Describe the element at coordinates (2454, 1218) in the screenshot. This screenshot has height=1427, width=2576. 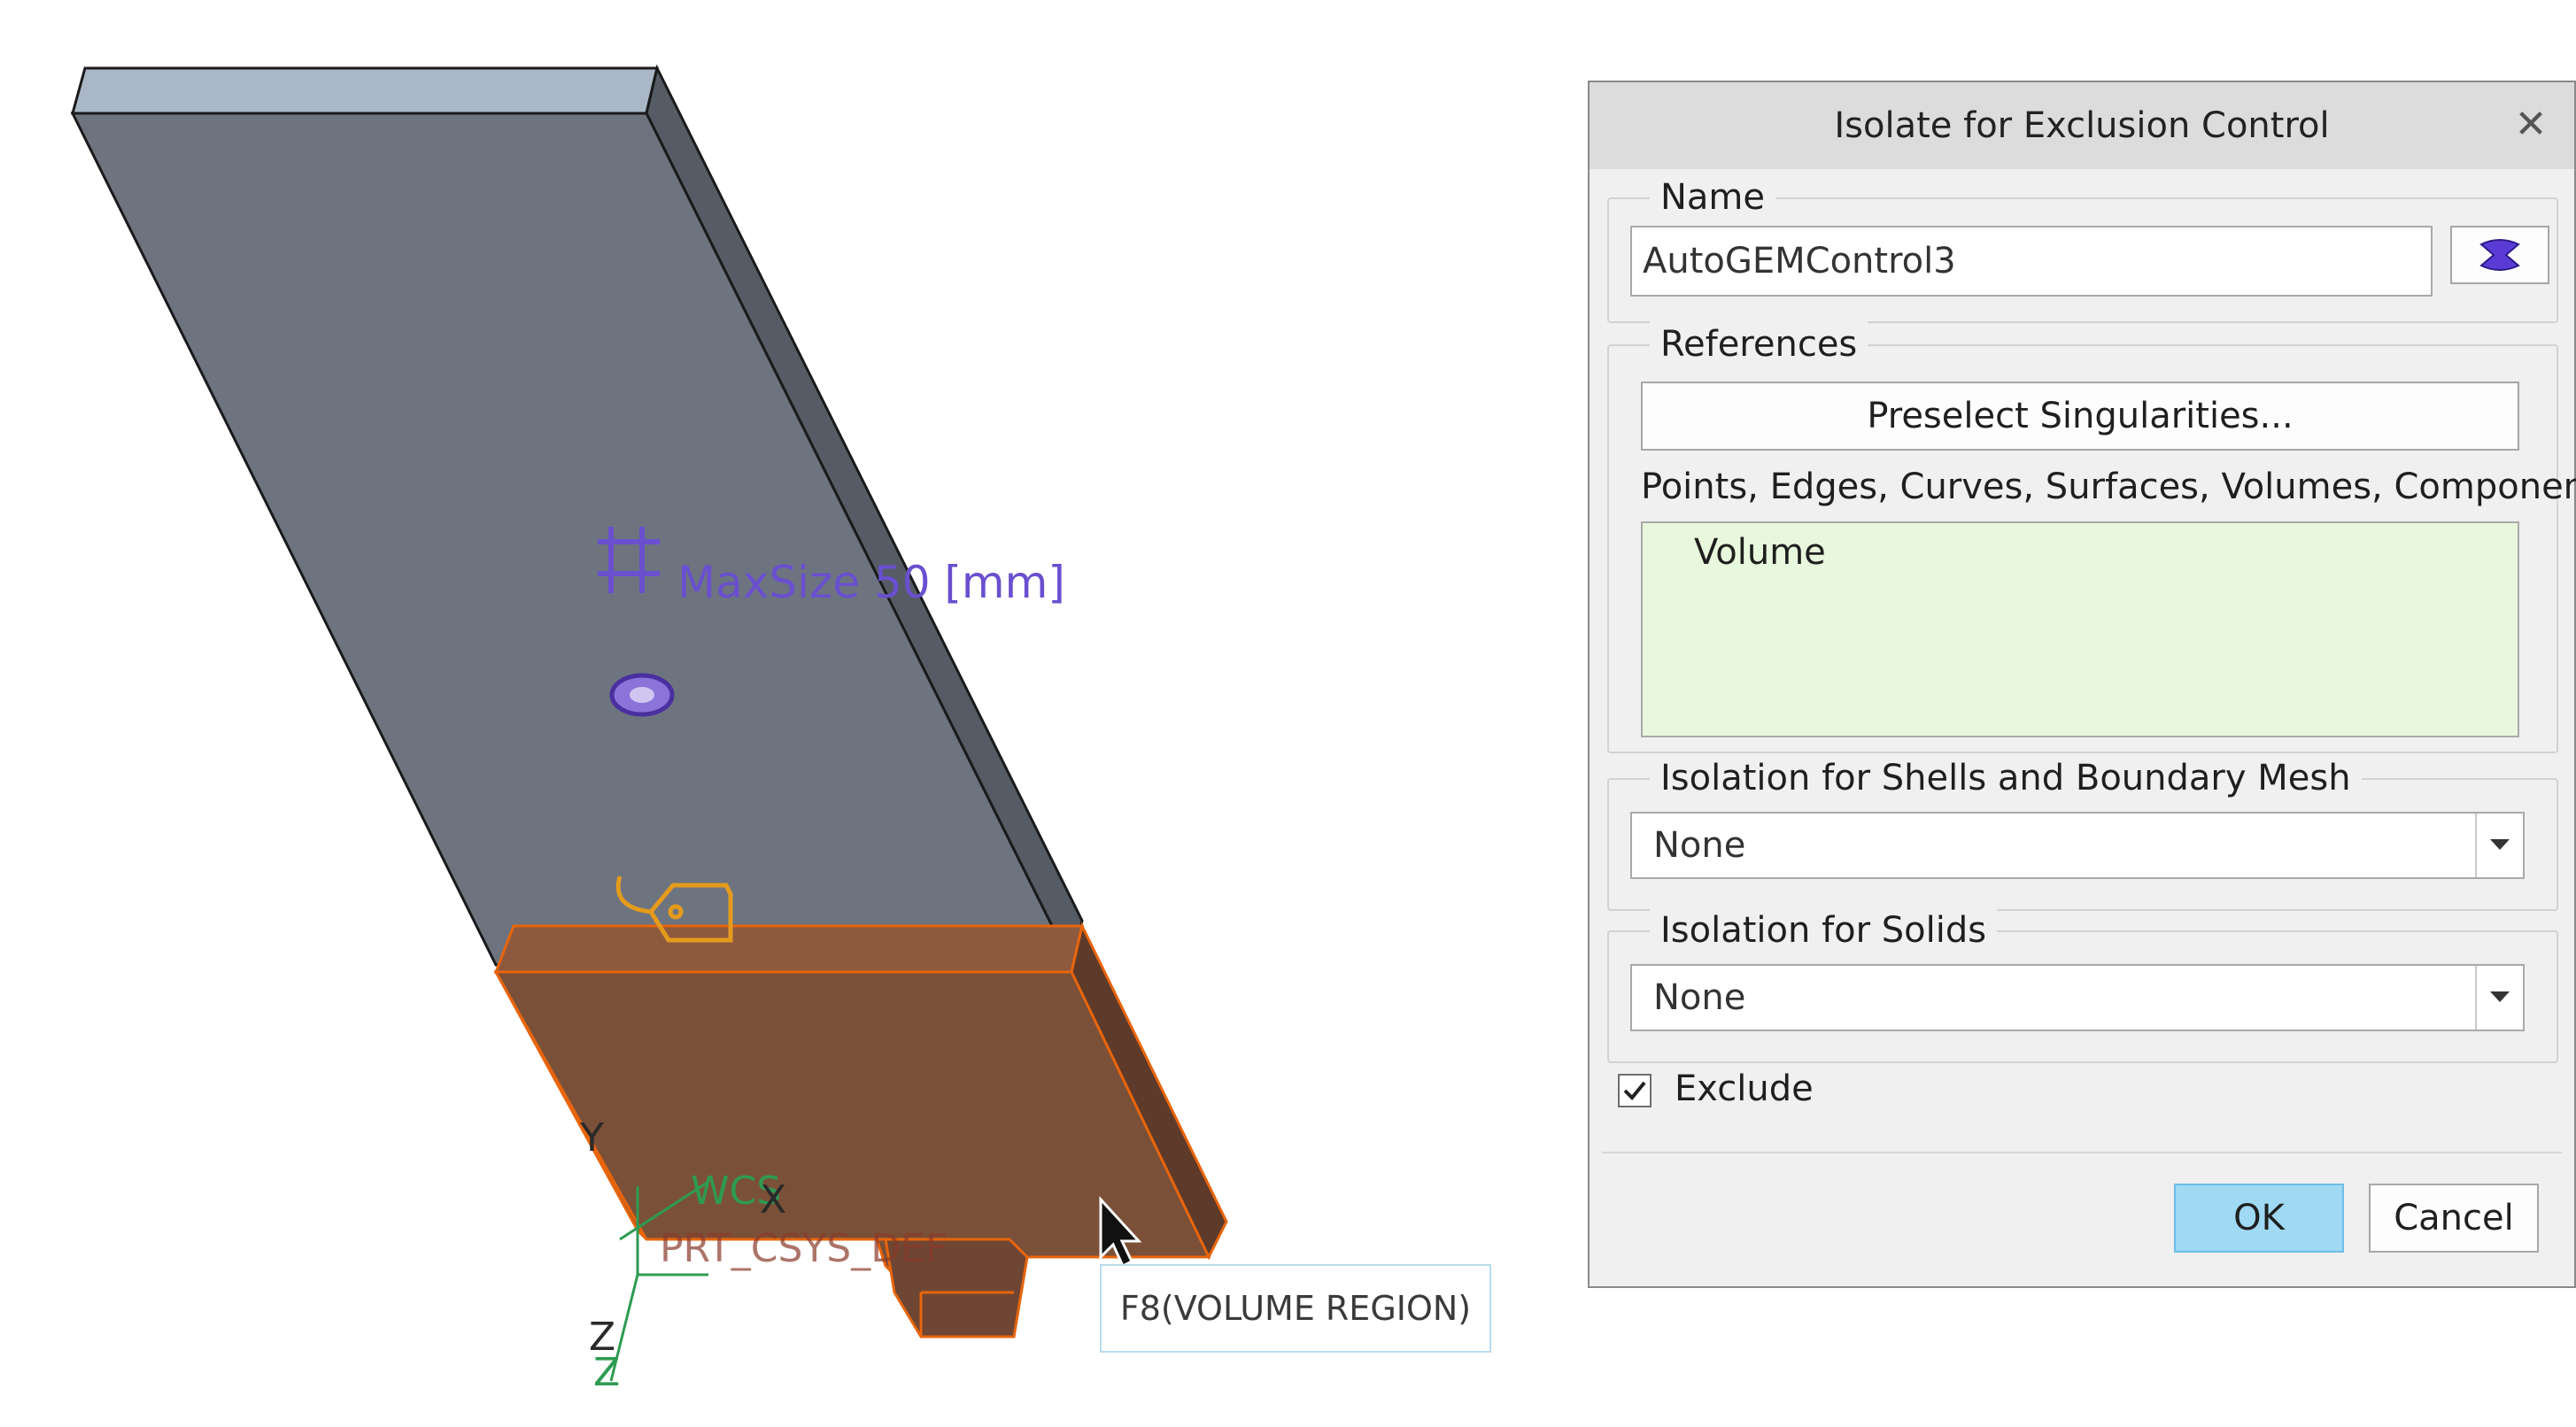
I see `cancel-button: Cancel` at that location.